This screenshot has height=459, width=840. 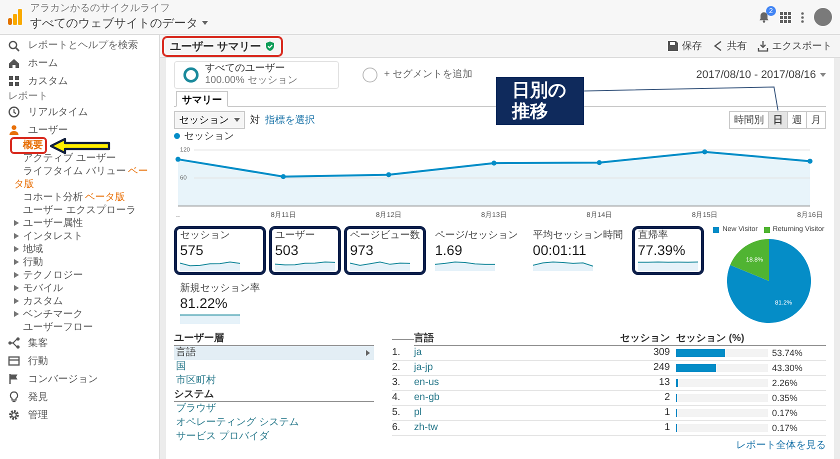 What do you see at coordinates (274, 367) in the screenshot?
I see `dimension-item: 国` at bounding box center [274, 367].